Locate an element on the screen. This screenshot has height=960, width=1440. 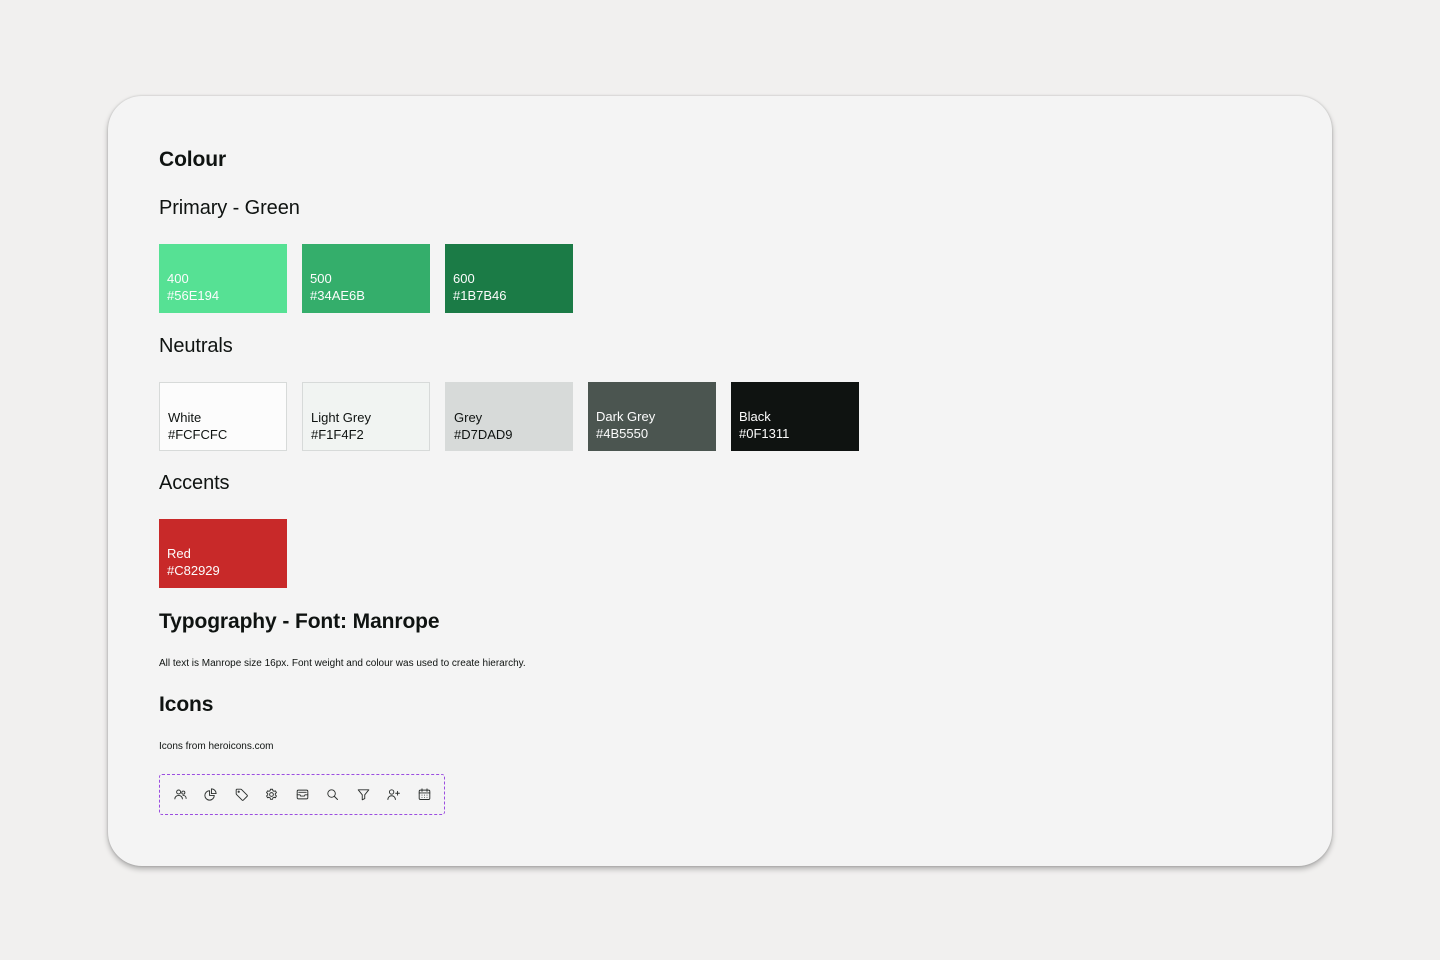
swatch-label: Light Grey is located at coordinates (341, 417).